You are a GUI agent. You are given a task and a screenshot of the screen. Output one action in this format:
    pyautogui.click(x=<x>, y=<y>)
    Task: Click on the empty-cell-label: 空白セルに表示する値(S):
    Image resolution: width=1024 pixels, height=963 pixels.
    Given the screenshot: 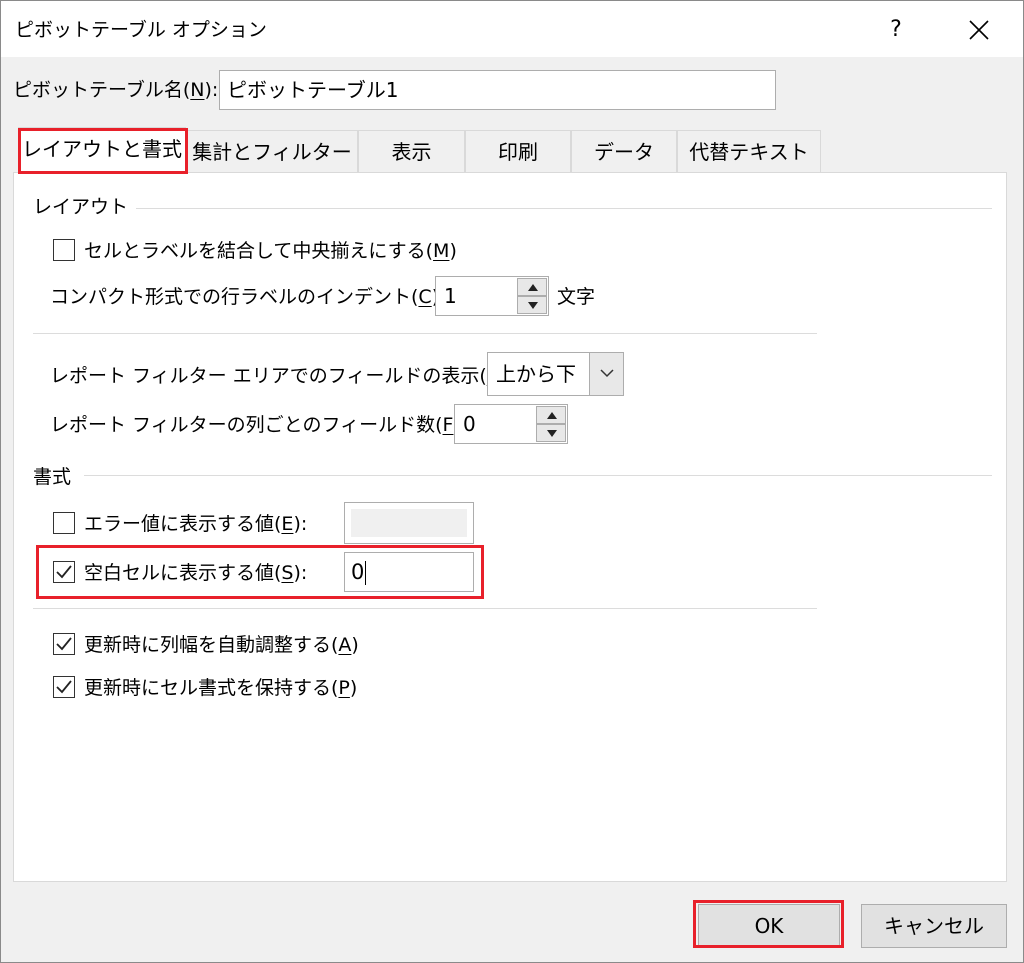 What is the action you would take?
    pyautogui.click(x=195, y=573)
    